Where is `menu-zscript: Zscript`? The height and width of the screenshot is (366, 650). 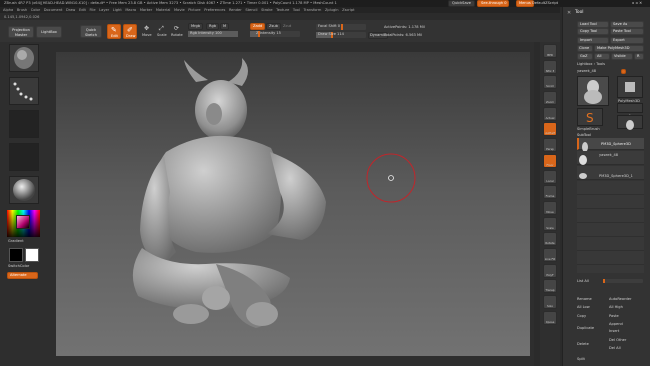
menu-zscript: Zscript is located at coordinates (348, 10).